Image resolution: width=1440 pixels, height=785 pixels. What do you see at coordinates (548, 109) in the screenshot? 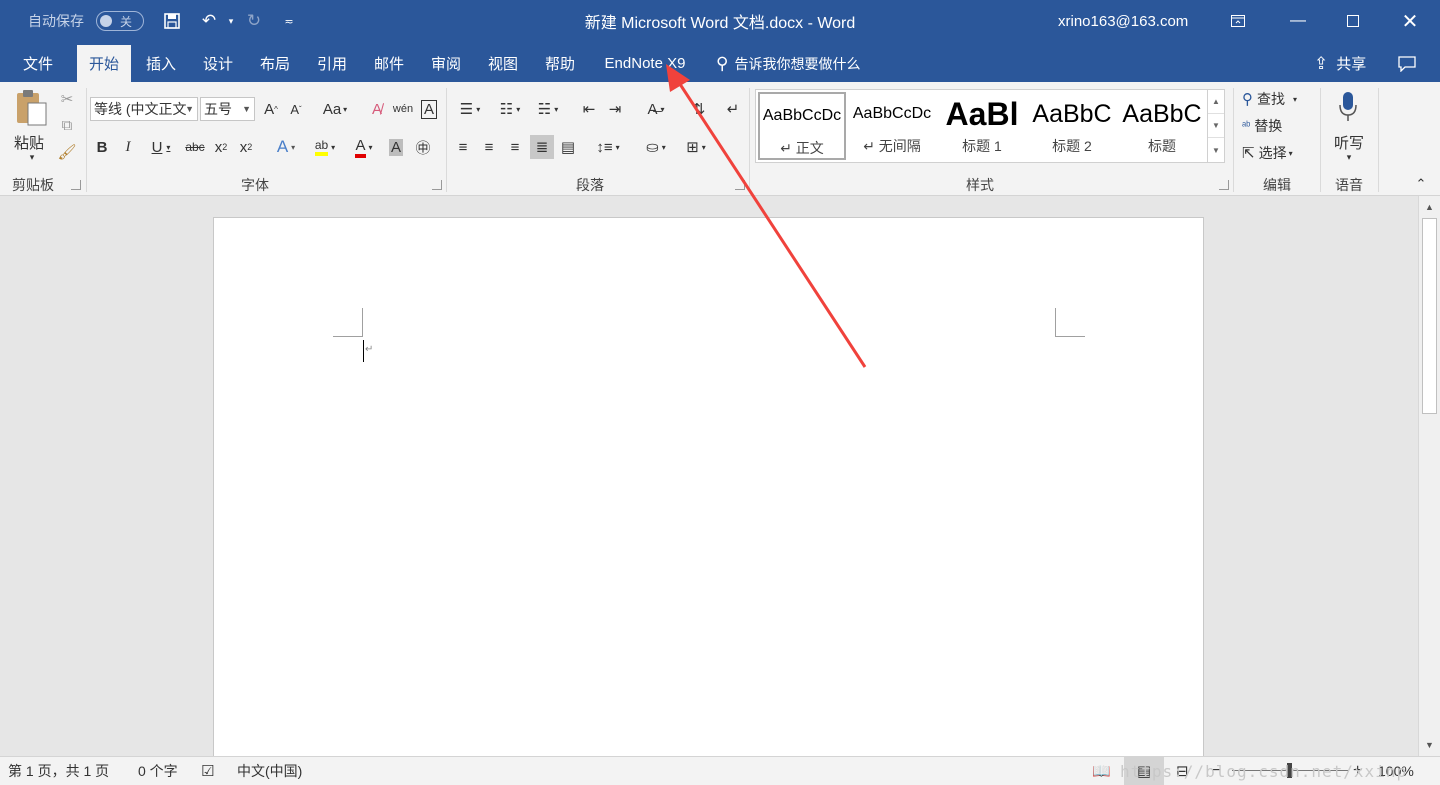
I see `multilevel-list-icon: ☵ ▾` at bounding box center [548, 109].